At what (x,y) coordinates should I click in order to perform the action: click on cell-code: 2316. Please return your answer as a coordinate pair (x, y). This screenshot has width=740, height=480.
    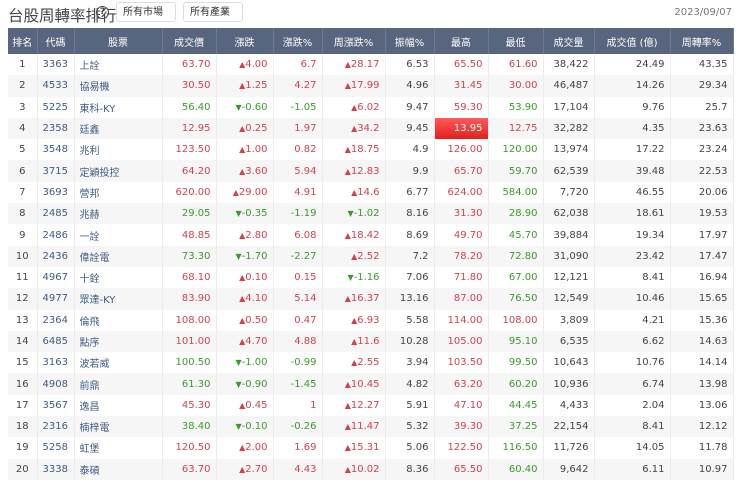
    Looking at the image, I should click on (56, 427).